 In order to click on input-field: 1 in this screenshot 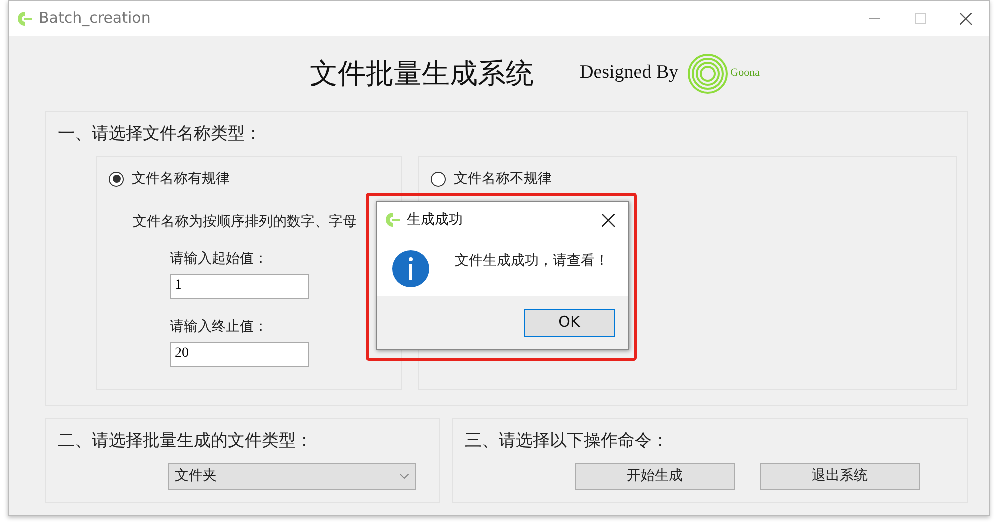, I will do `click(239, 286)`.